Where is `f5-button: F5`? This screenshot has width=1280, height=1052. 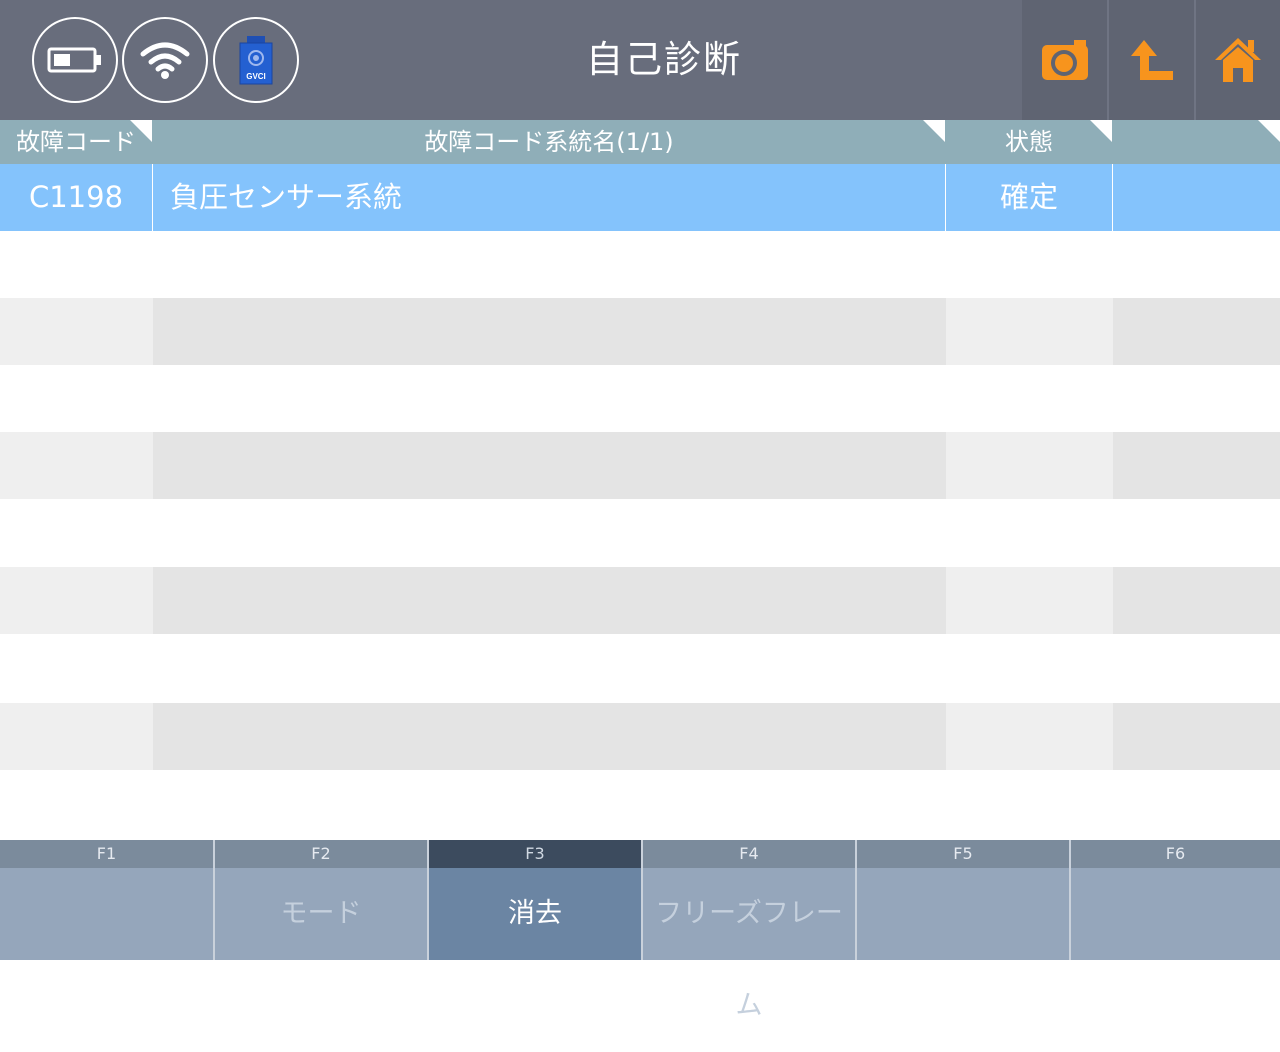 f5-button: F5 is located at coordinates (963, 900).